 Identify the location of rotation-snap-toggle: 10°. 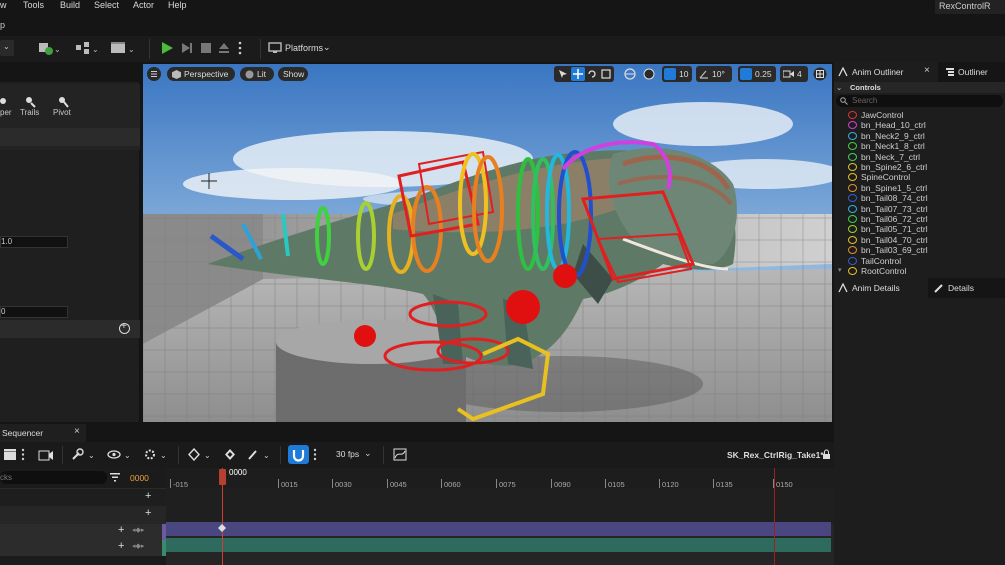
(714, 74).